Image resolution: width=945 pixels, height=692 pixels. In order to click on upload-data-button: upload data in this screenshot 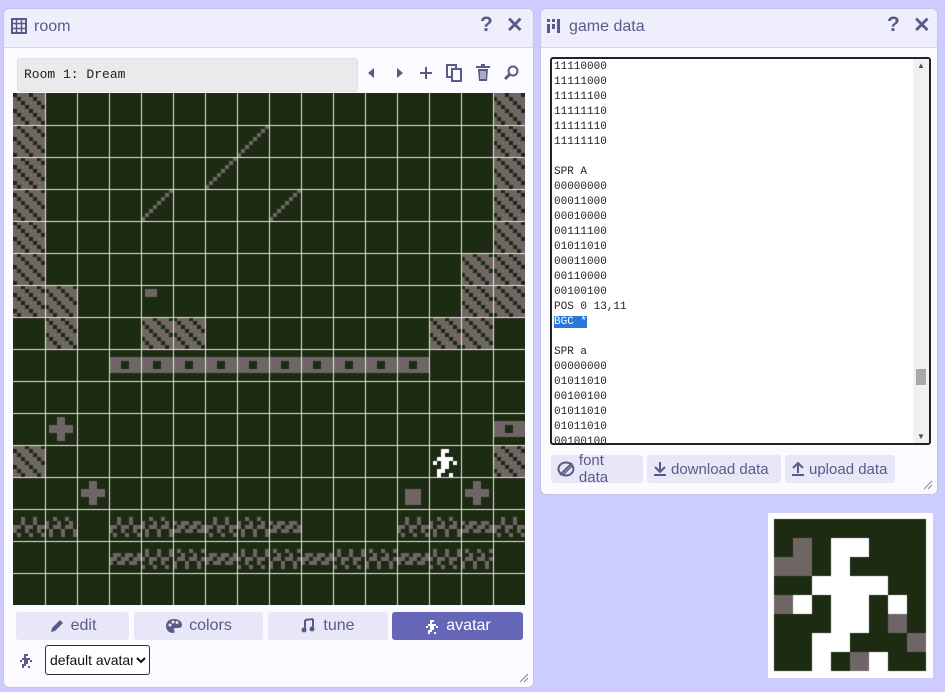, I will do `click(840, 469)`.